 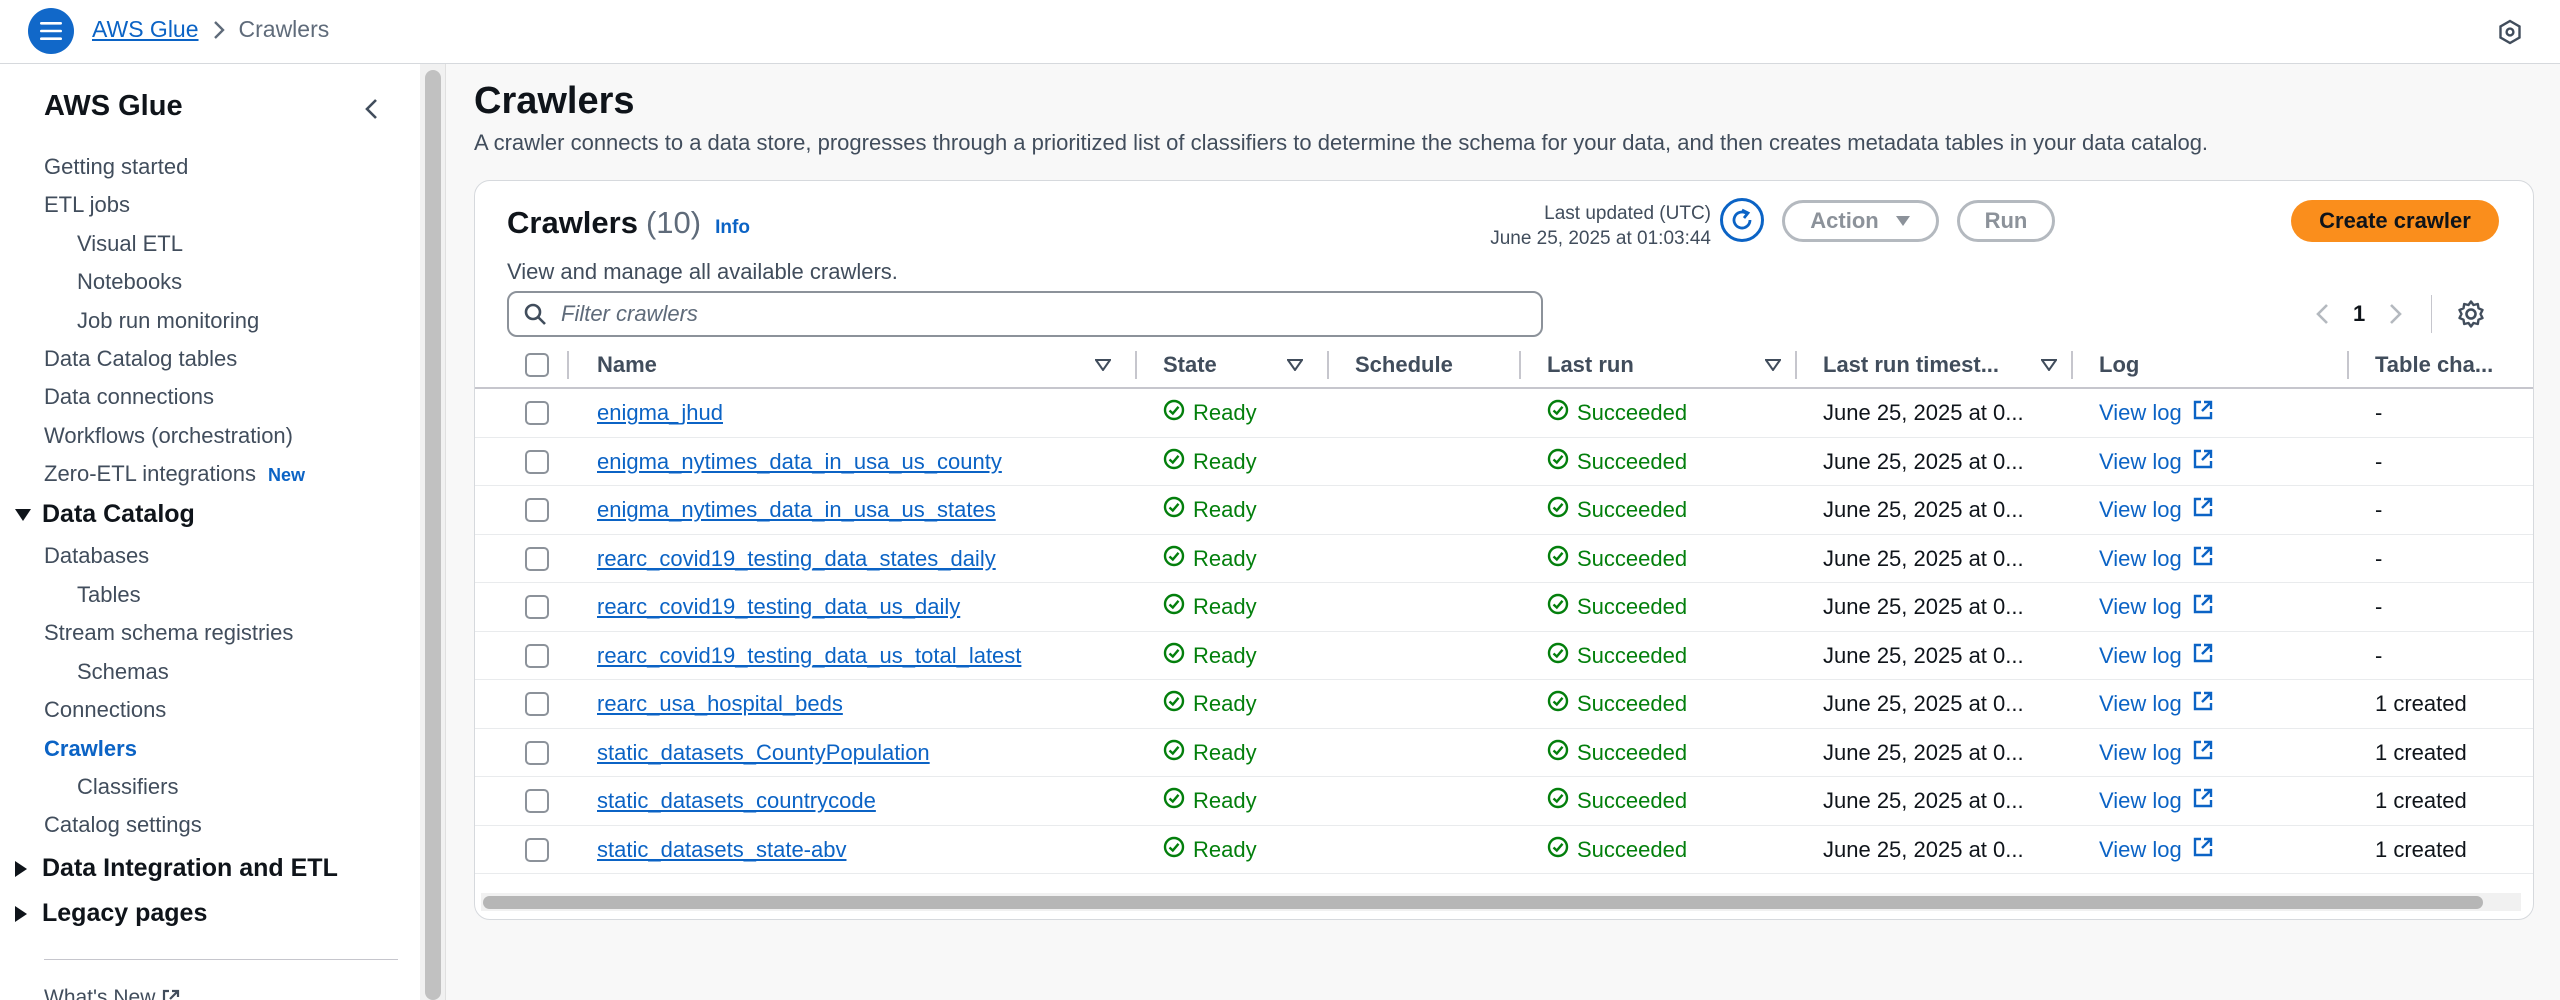 What do you see at coordinates (130, 244) in the screenshot?
I see `sidebar-item-visual-etl: Visual ETL` at bounding box center [130, 244].